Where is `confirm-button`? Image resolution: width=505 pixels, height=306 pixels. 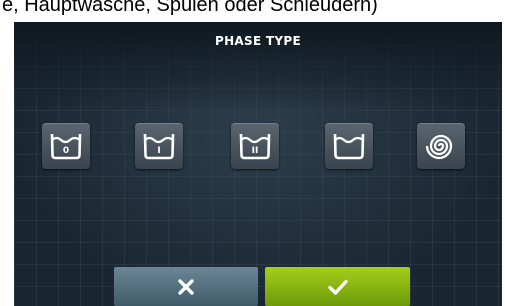 confirm-button is located at coordinates (337, 286).